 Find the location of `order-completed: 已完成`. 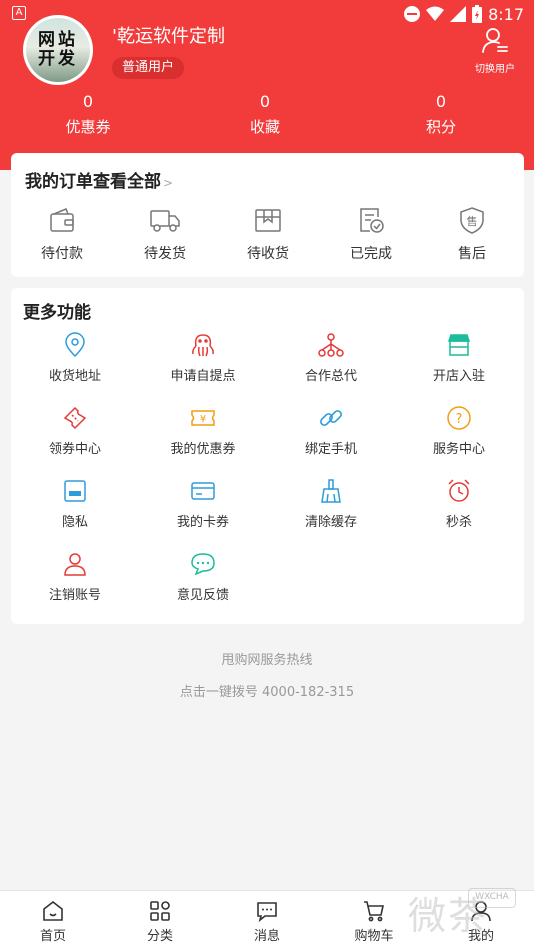

order-completed: 已完成 is located at coordinates (371, 234).